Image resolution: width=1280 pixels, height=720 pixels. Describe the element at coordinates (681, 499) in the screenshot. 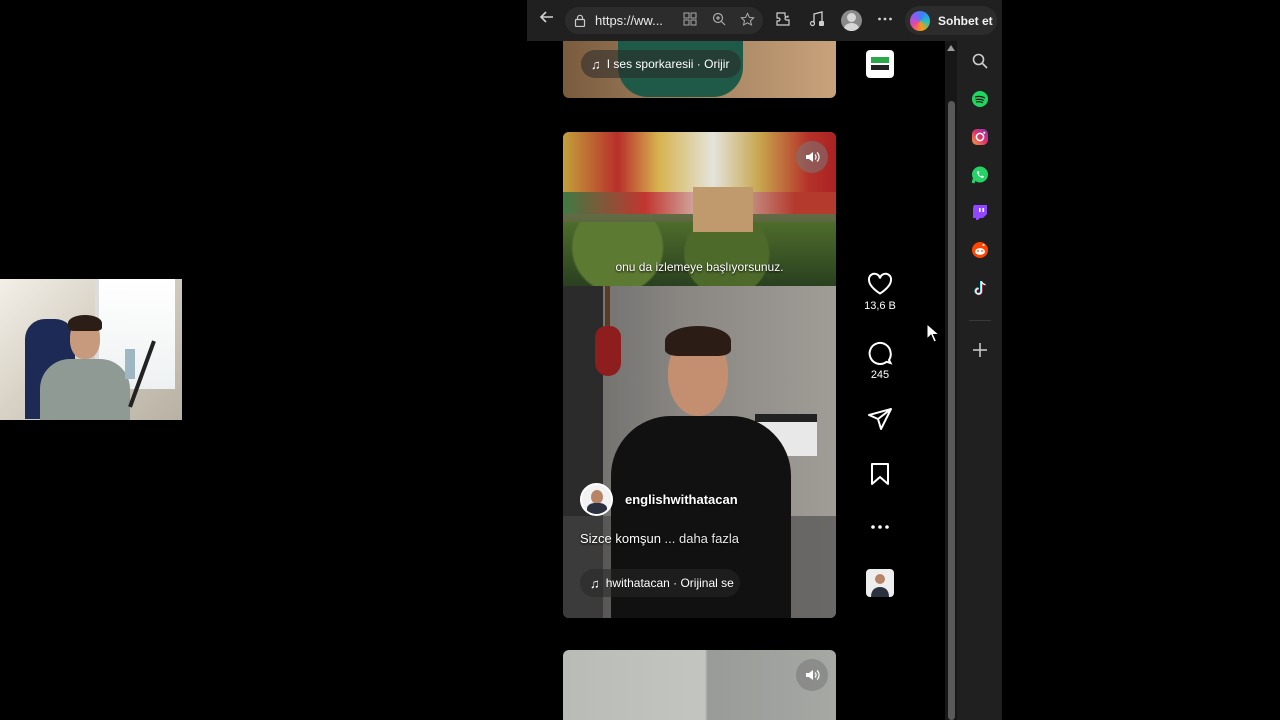

I see `author-username: englishwithatacan` at that location.